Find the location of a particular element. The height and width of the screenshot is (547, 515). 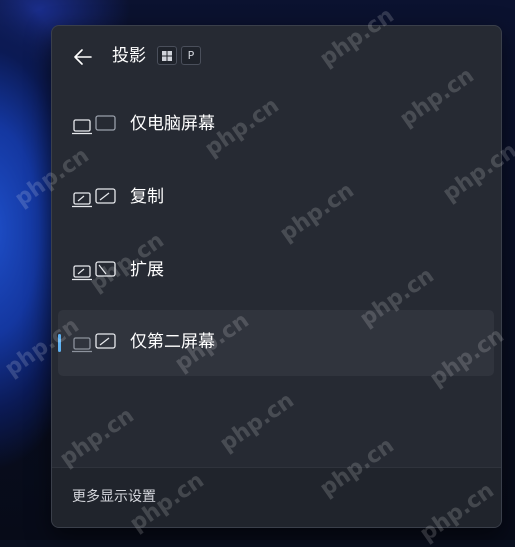

option-pc-screen-only: 仅电脑屏幕 is located at coordinates (276, 125).